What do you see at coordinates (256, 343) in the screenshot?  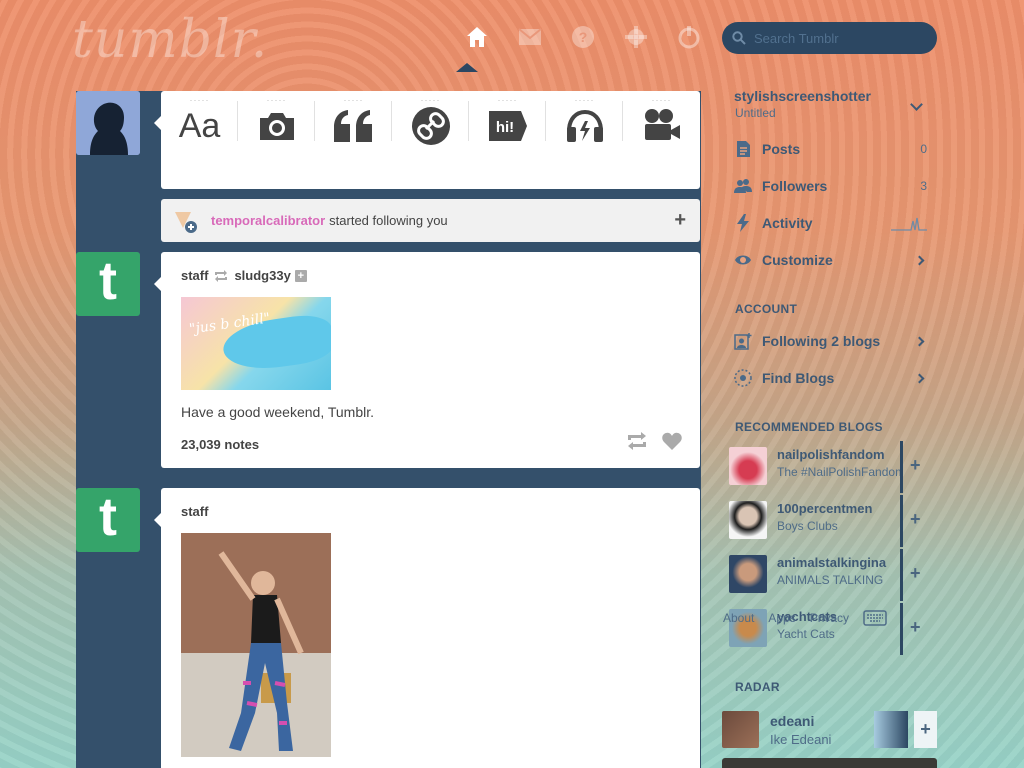 I see `post-photo: "jus b chill"` at bounding box center [256, 343].